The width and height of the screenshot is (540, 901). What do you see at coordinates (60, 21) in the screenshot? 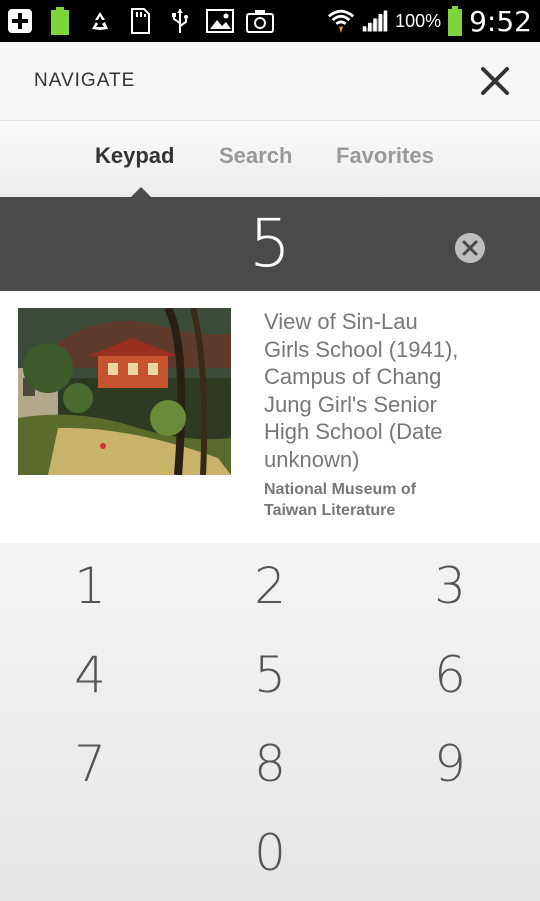
I see `battery-small-icon` at bounding box center [60, 21].